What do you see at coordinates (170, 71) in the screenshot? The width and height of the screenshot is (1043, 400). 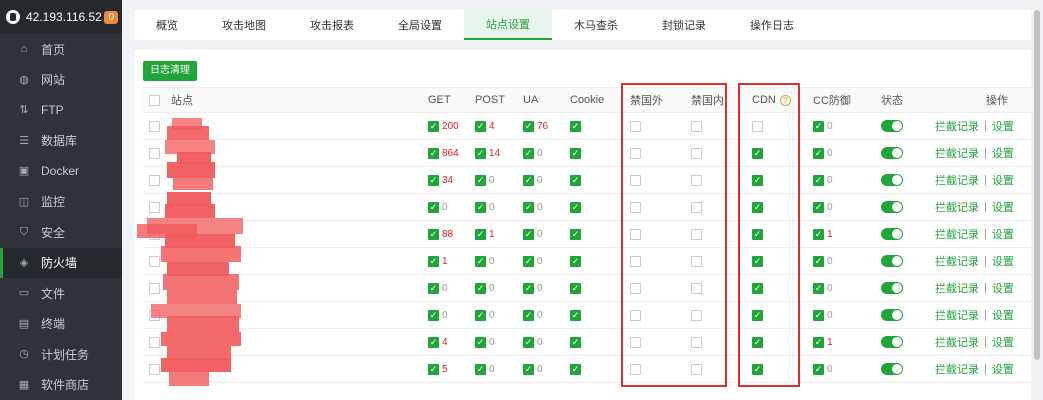 I see `clear-log-button: 日志清理` at bounding box center [170, 71].